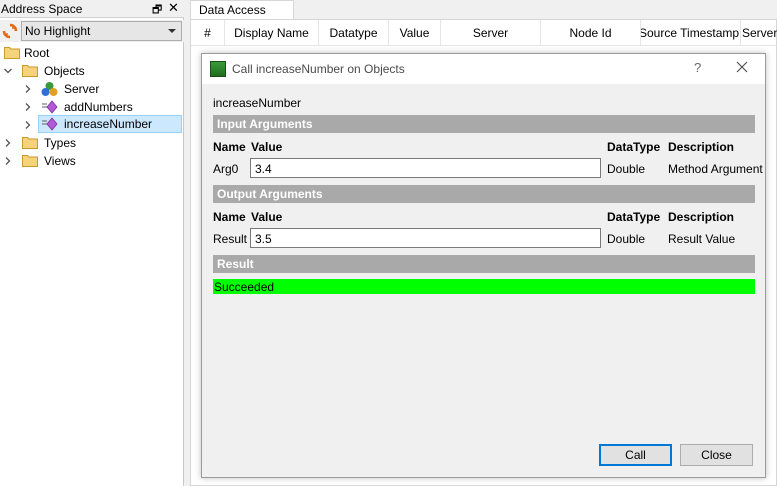 The width and height of the screenshot is (777, 486). I want to click on tree-label: addNumbers, so click(98, 107).